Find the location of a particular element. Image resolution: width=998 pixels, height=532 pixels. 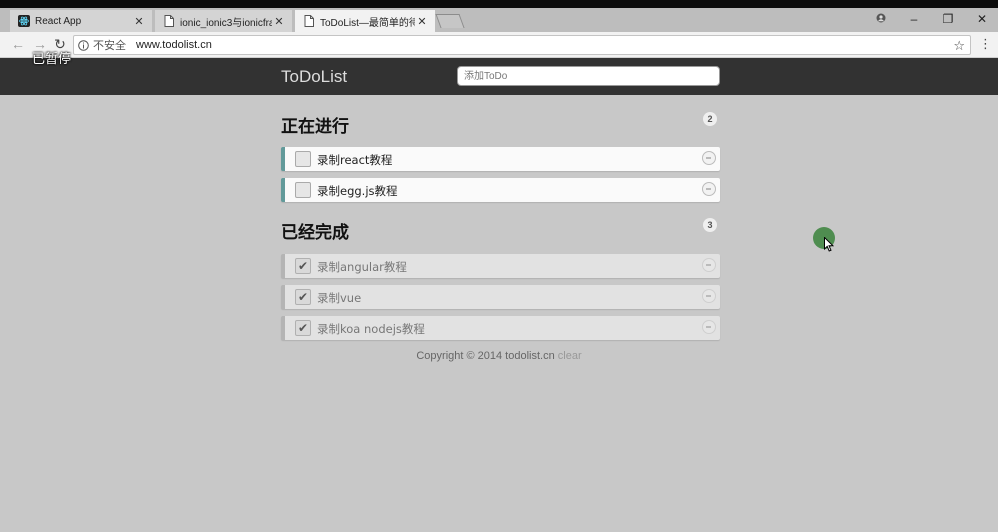

address-bar: 不安全 www.todolist.cn ☆ is located at coordinates (522, 45).